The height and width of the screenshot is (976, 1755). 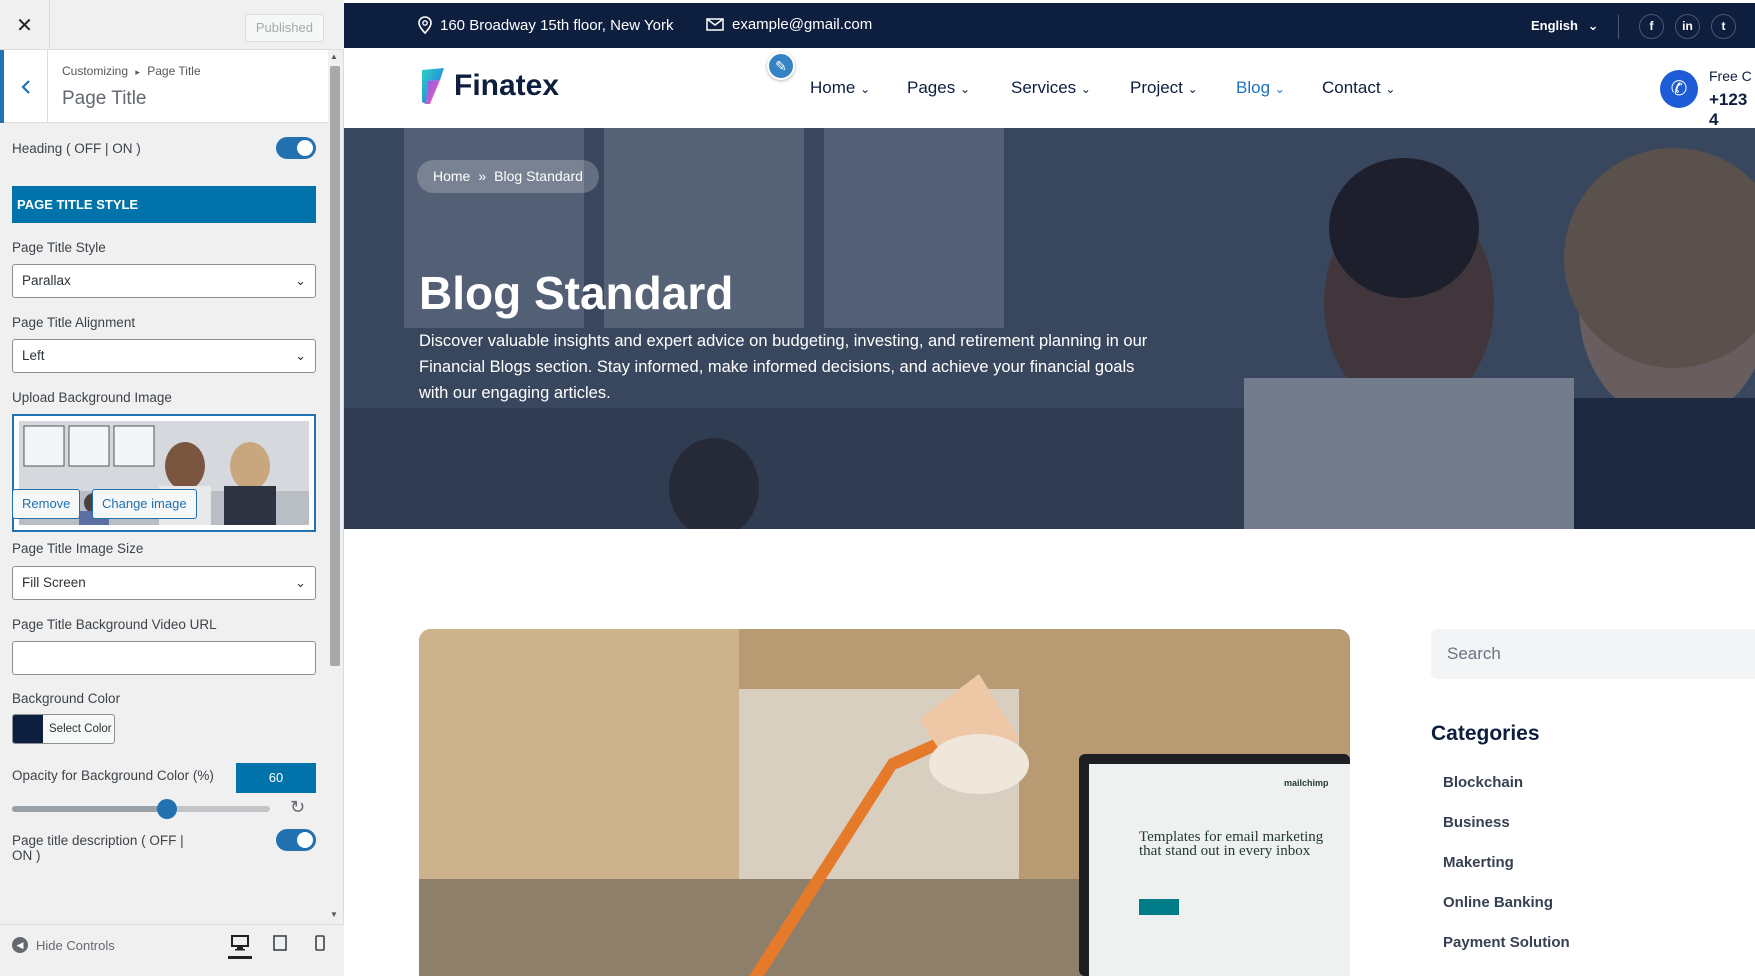 I want to click on page-title-style-select: Parallax ⌄, so click(x=164, y=281).